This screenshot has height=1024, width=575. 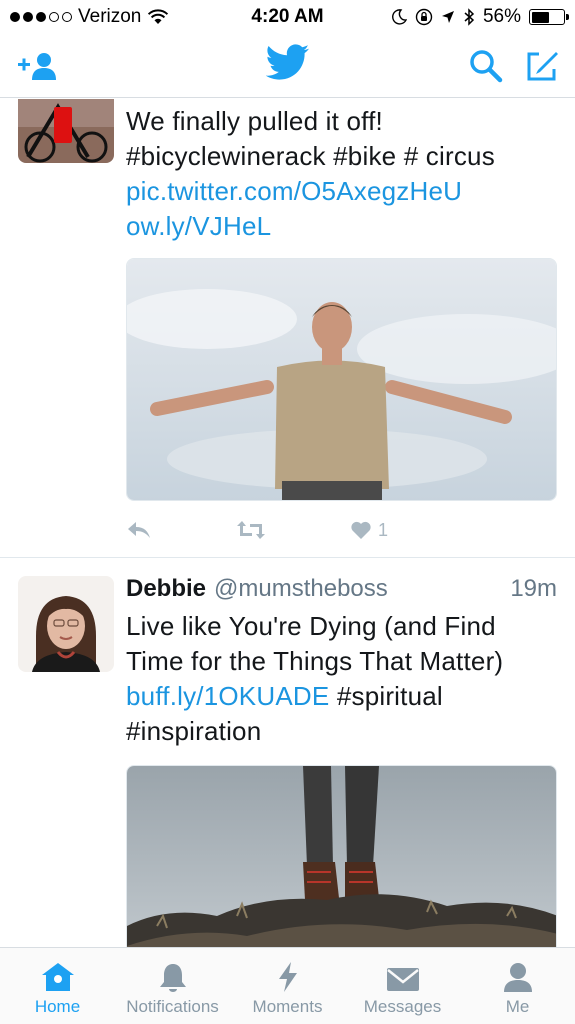 I want to click on tweet-link: ow.ly/VJHeL, so click(x=341, y=226).